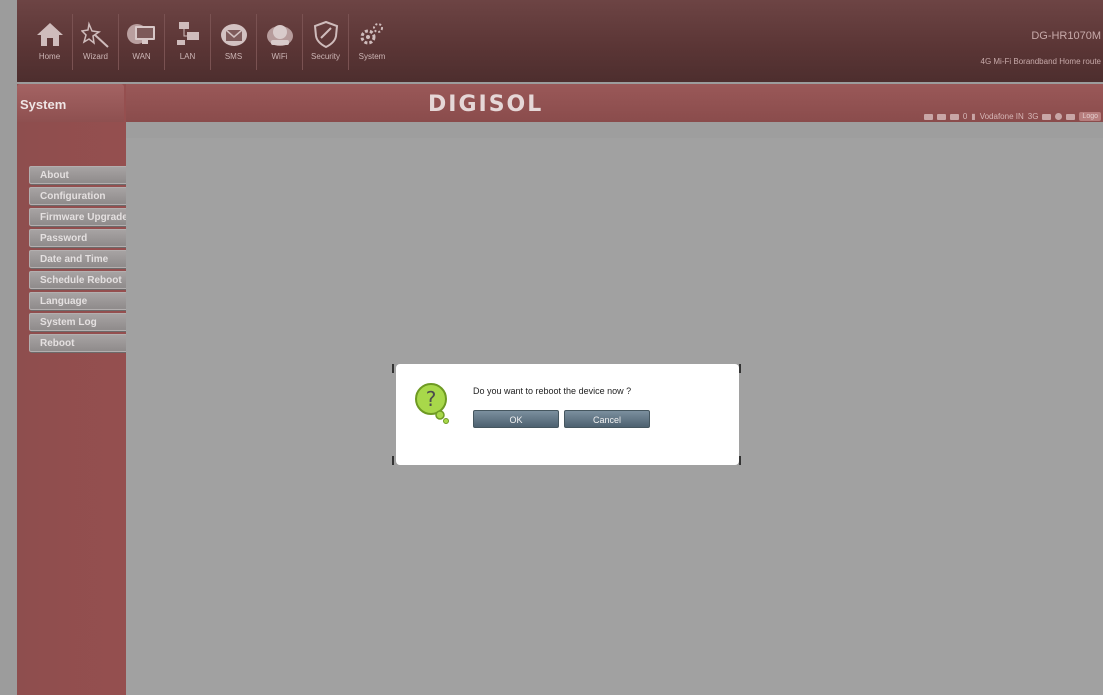 This screenshot has height=695, width=1103. What do you see at coordinates (96, 34) in the screenshot?
I see `wand-icon` at bounding box center [96, 34].